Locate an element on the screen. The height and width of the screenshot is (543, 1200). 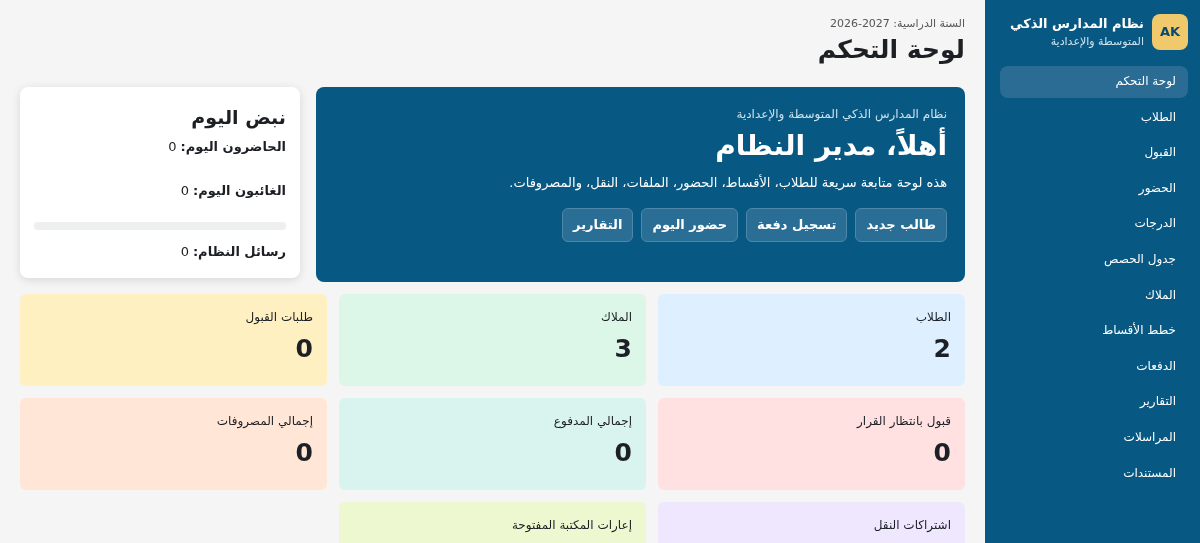
sidebar-item: المستندات is located at coordinates (1094, 473).